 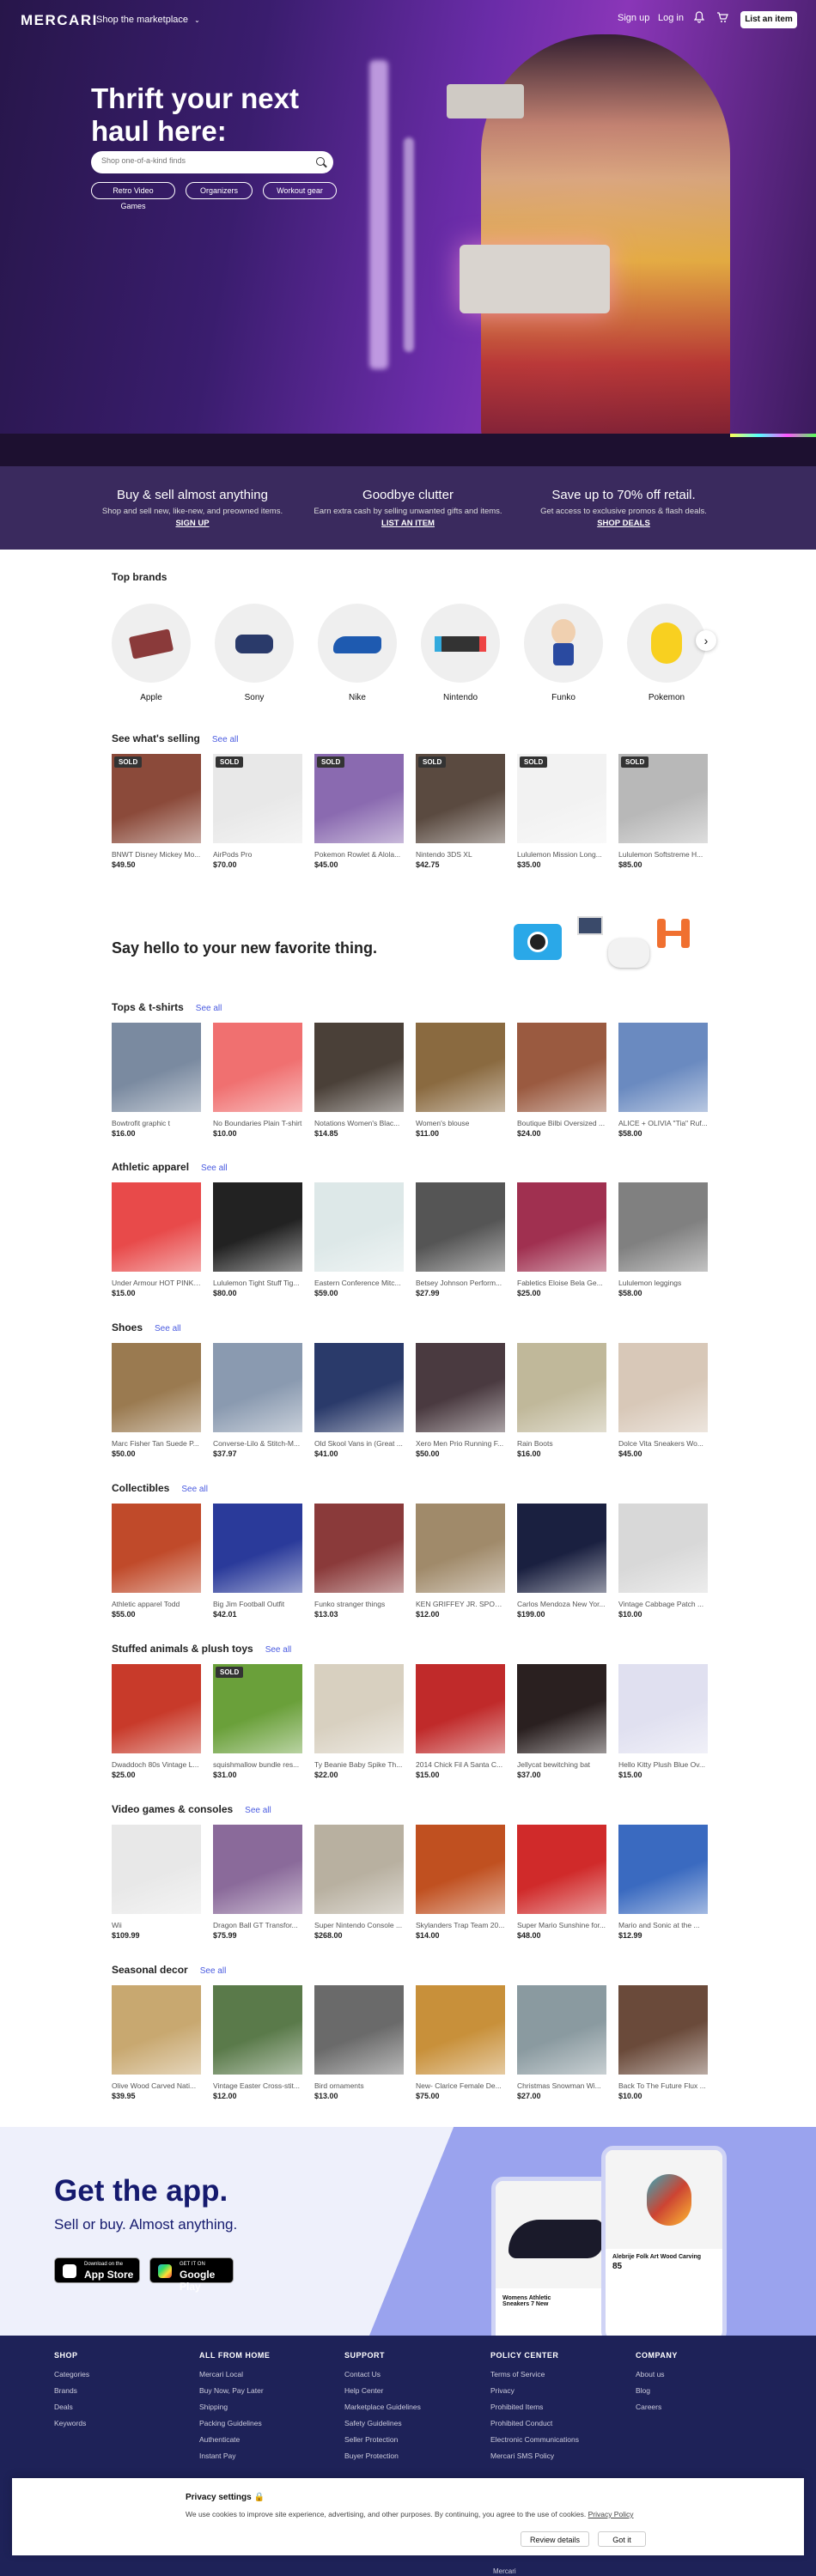 I want to click on product-card: Rain Boots $16.00, so click(x=562, y=1400).